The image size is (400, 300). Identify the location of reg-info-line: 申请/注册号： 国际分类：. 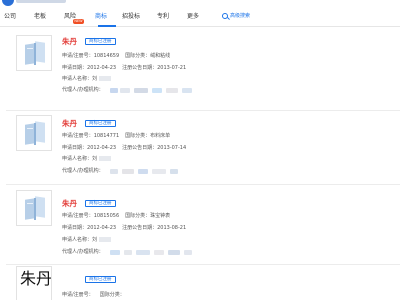
(93, 295).